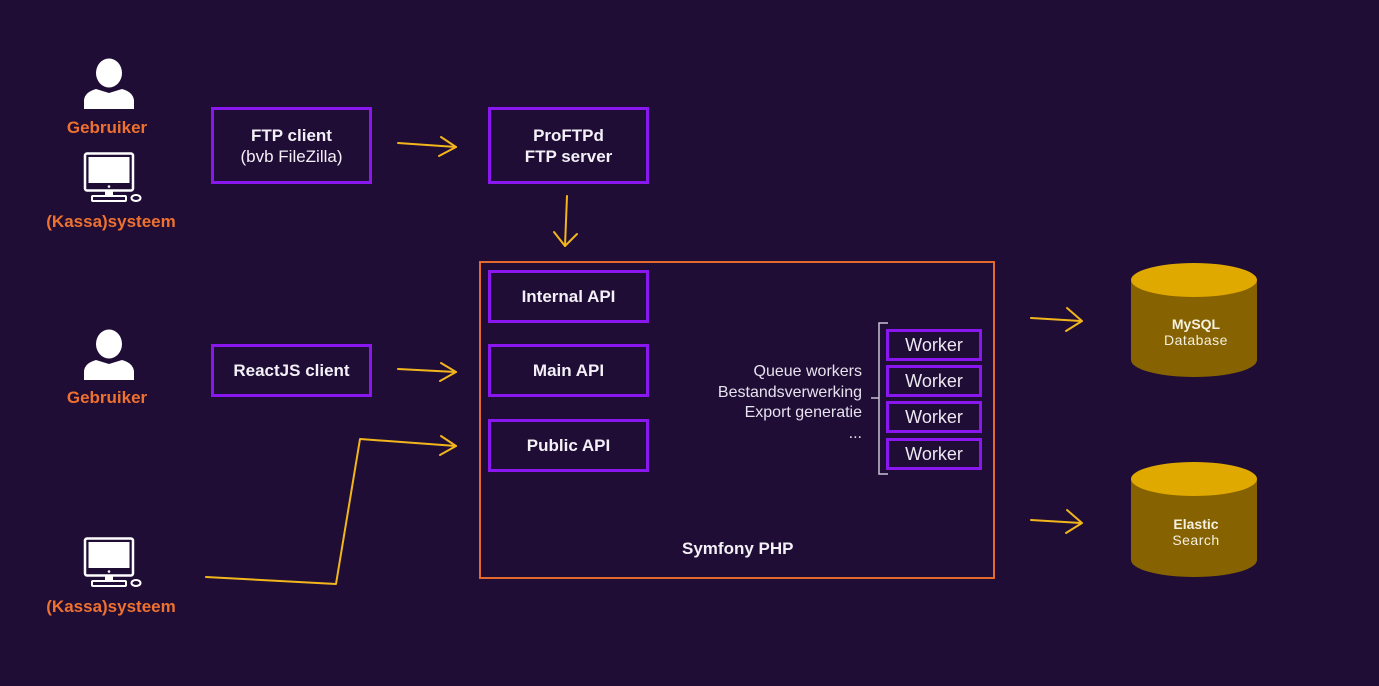 The height and width of the screenshot is (686, 1379). Describe the element at coordinates (1056, 319) in the screenshot. I see `arrow-to-mysql` at that location.